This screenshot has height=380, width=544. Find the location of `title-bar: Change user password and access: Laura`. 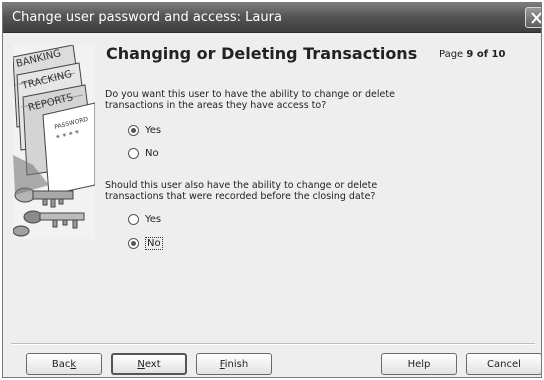

title-bar: Change user password and access: Laura is located at coordinates (272, 18).